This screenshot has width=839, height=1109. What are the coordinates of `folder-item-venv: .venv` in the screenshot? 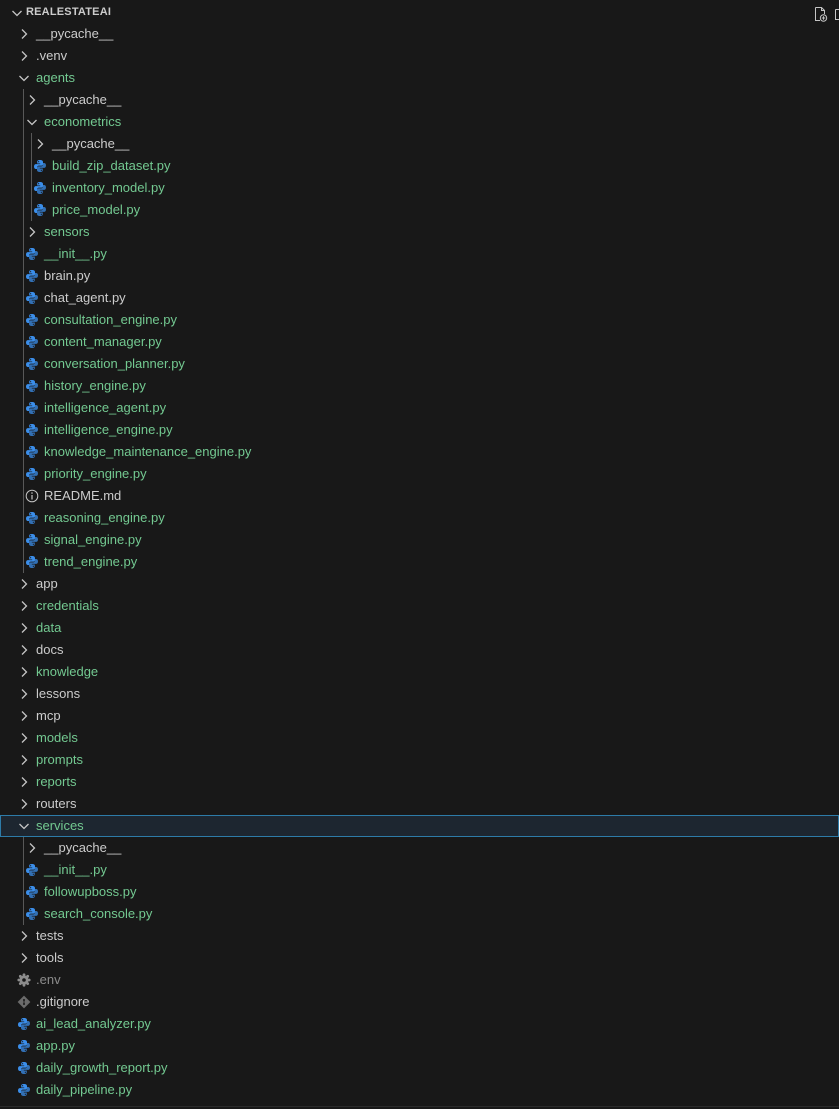 It's located at (419, 56).